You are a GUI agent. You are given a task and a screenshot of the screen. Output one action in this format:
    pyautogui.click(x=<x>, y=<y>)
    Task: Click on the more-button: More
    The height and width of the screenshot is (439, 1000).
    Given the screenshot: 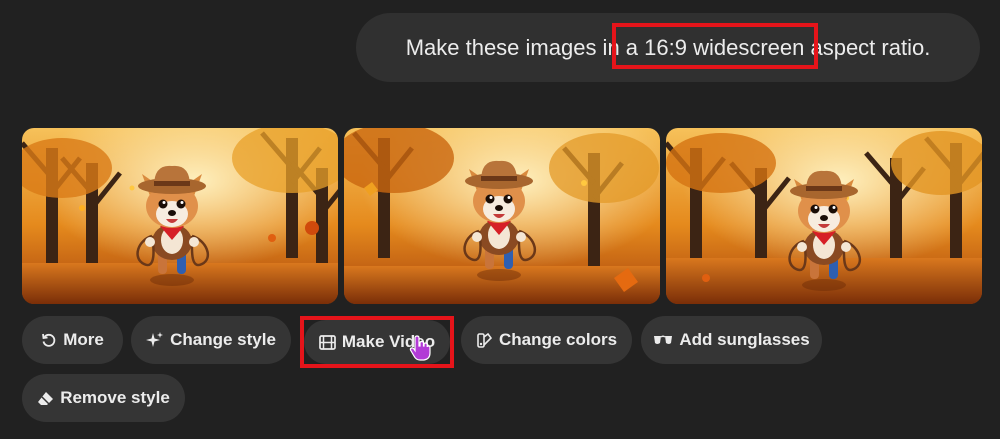 What is the action you would take?
    pyautogui.click(x=72, y=340)
    